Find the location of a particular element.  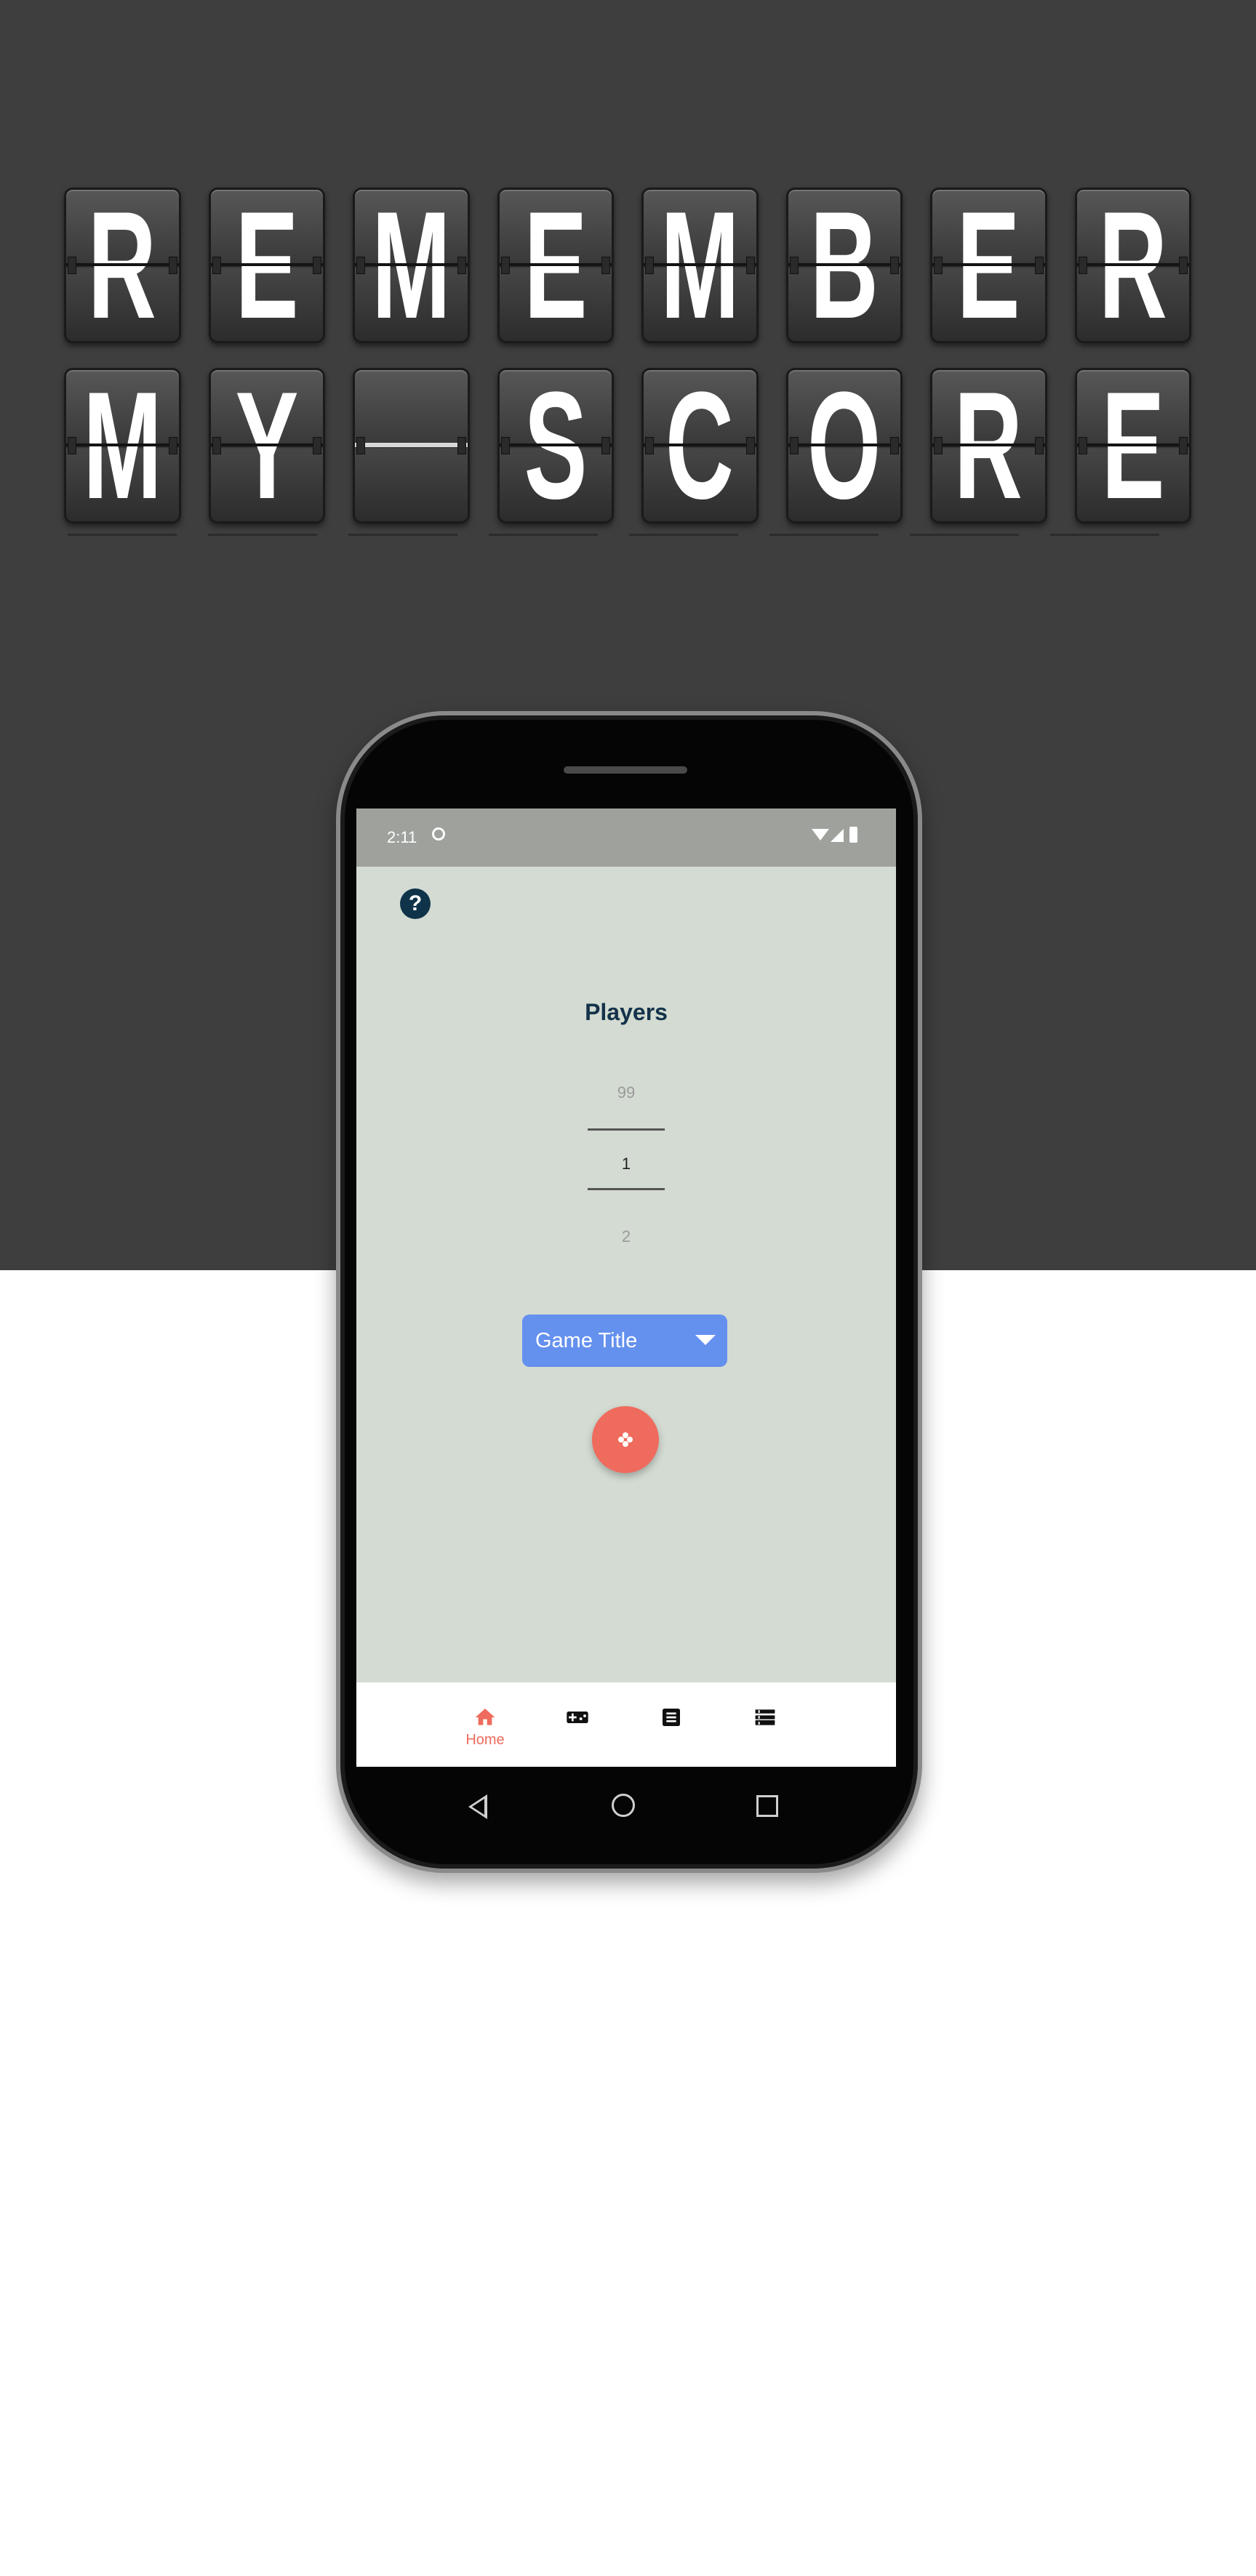

nav-item-games is located at coordinates (577, 1725).